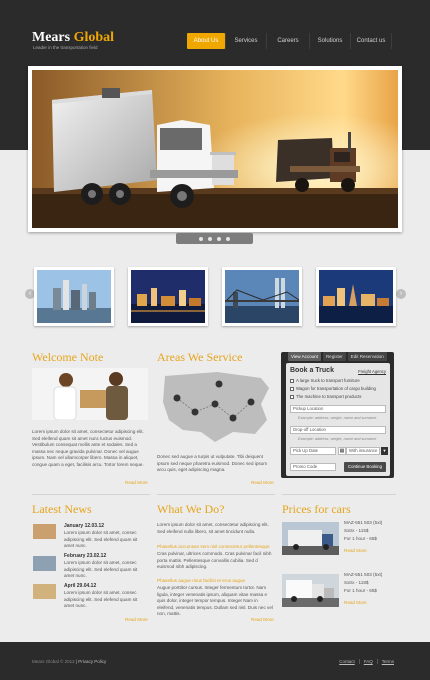  I want to click on thumbnail-carousel, so click(215, 298).